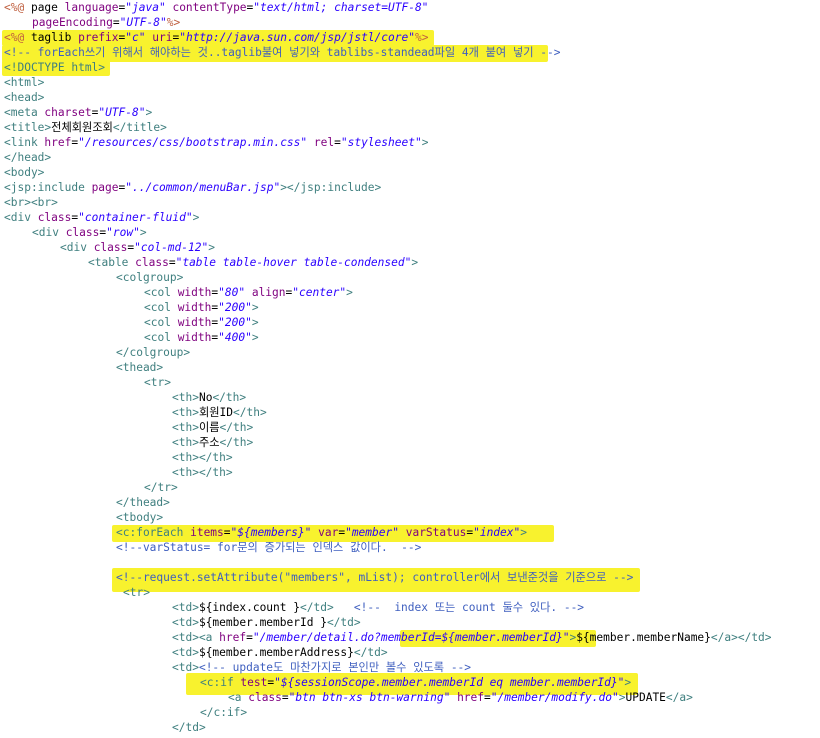 Image resolution: width=820 pixels, height=738 pixels. Describe the element at coordinates (24, 97) in the screenshot. I see `code-line: <head>` at that location.